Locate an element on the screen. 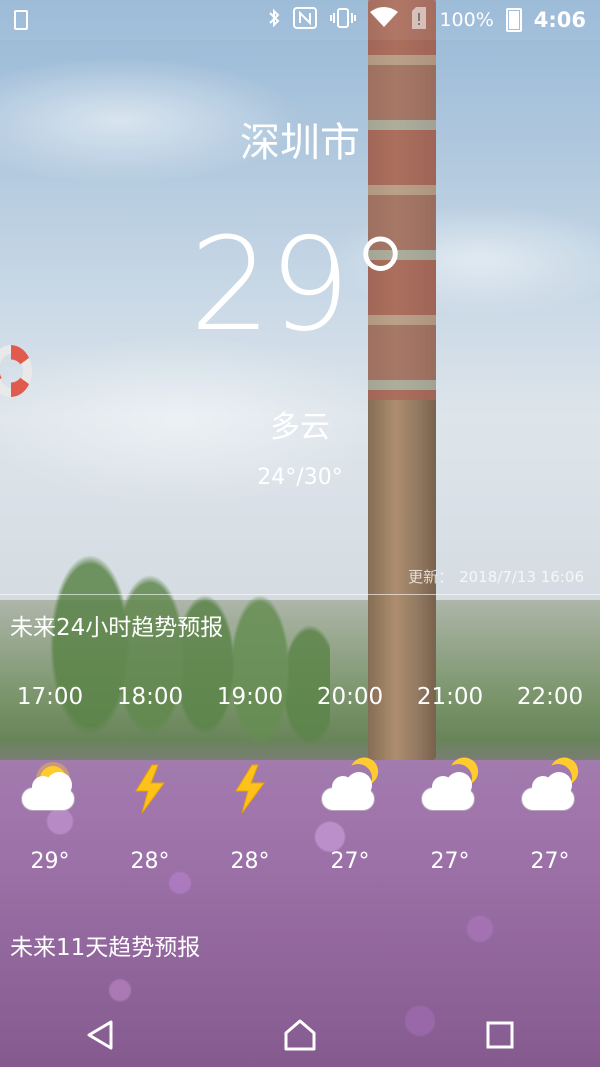  hour-item: 19:00 28° is located at coordinates (250, 781).